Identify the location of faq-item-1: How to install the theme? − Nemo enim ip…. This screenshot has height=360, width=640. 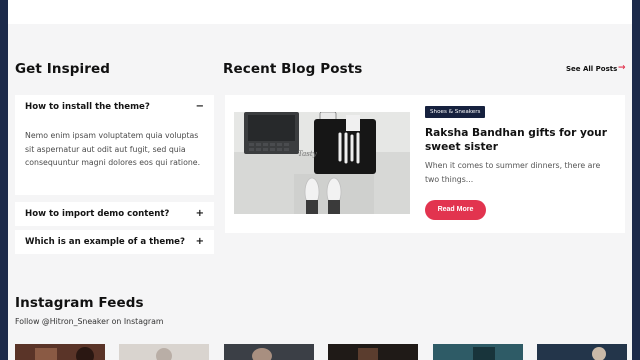
(114, 145).